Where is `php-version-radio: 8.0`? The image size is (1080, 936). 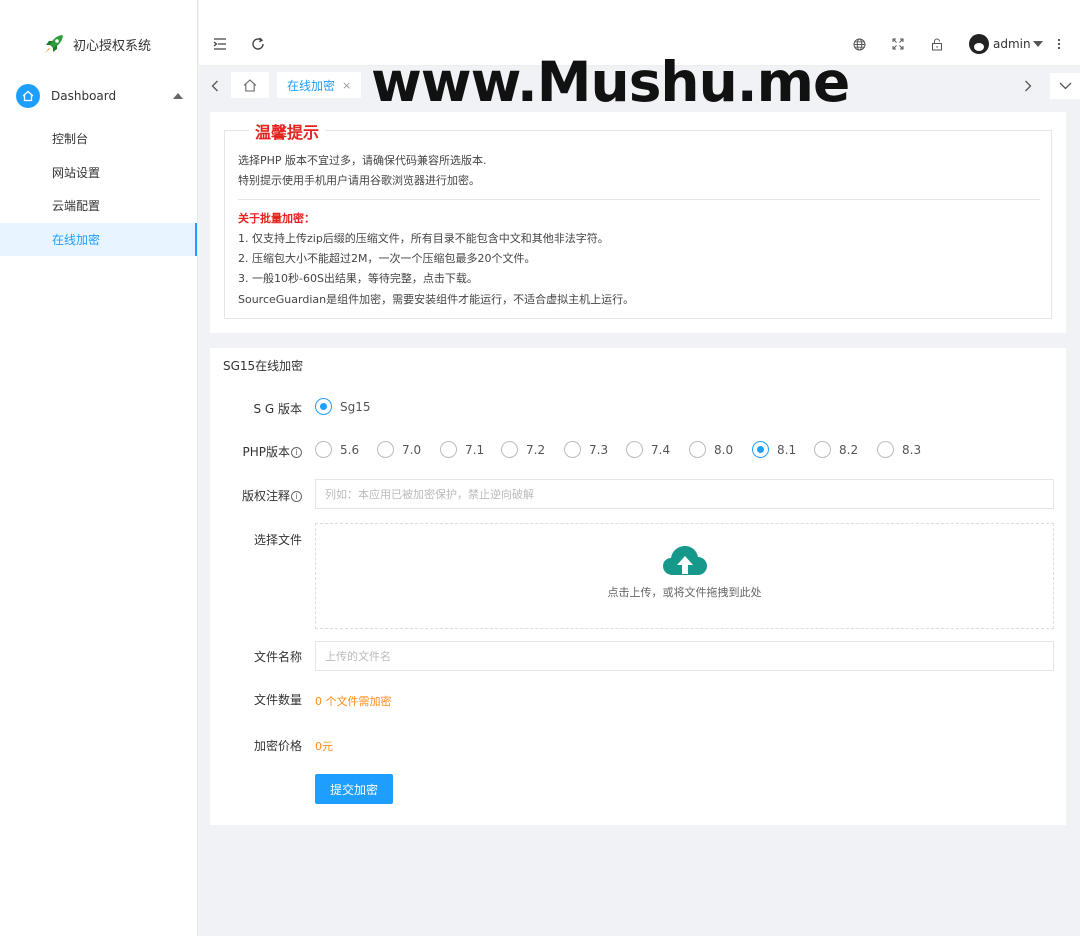
php-version-radio: 8.0 is located at coordinates (711, 449).